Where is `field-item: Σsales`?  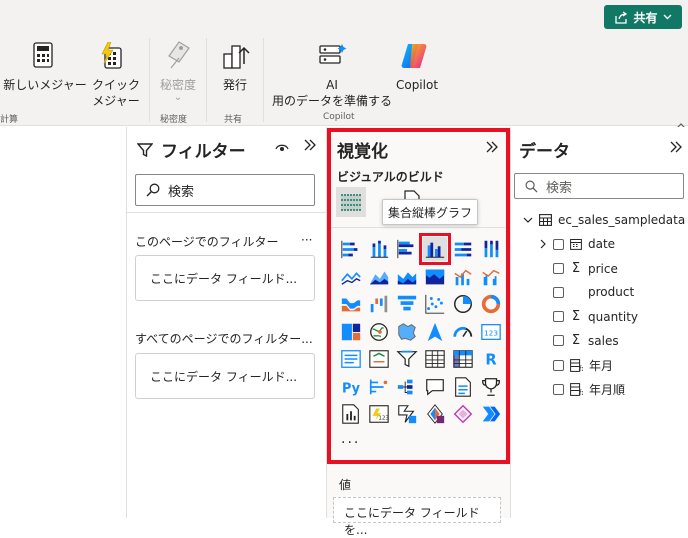 field-item: Σsales is located at coordinates (586, 340).